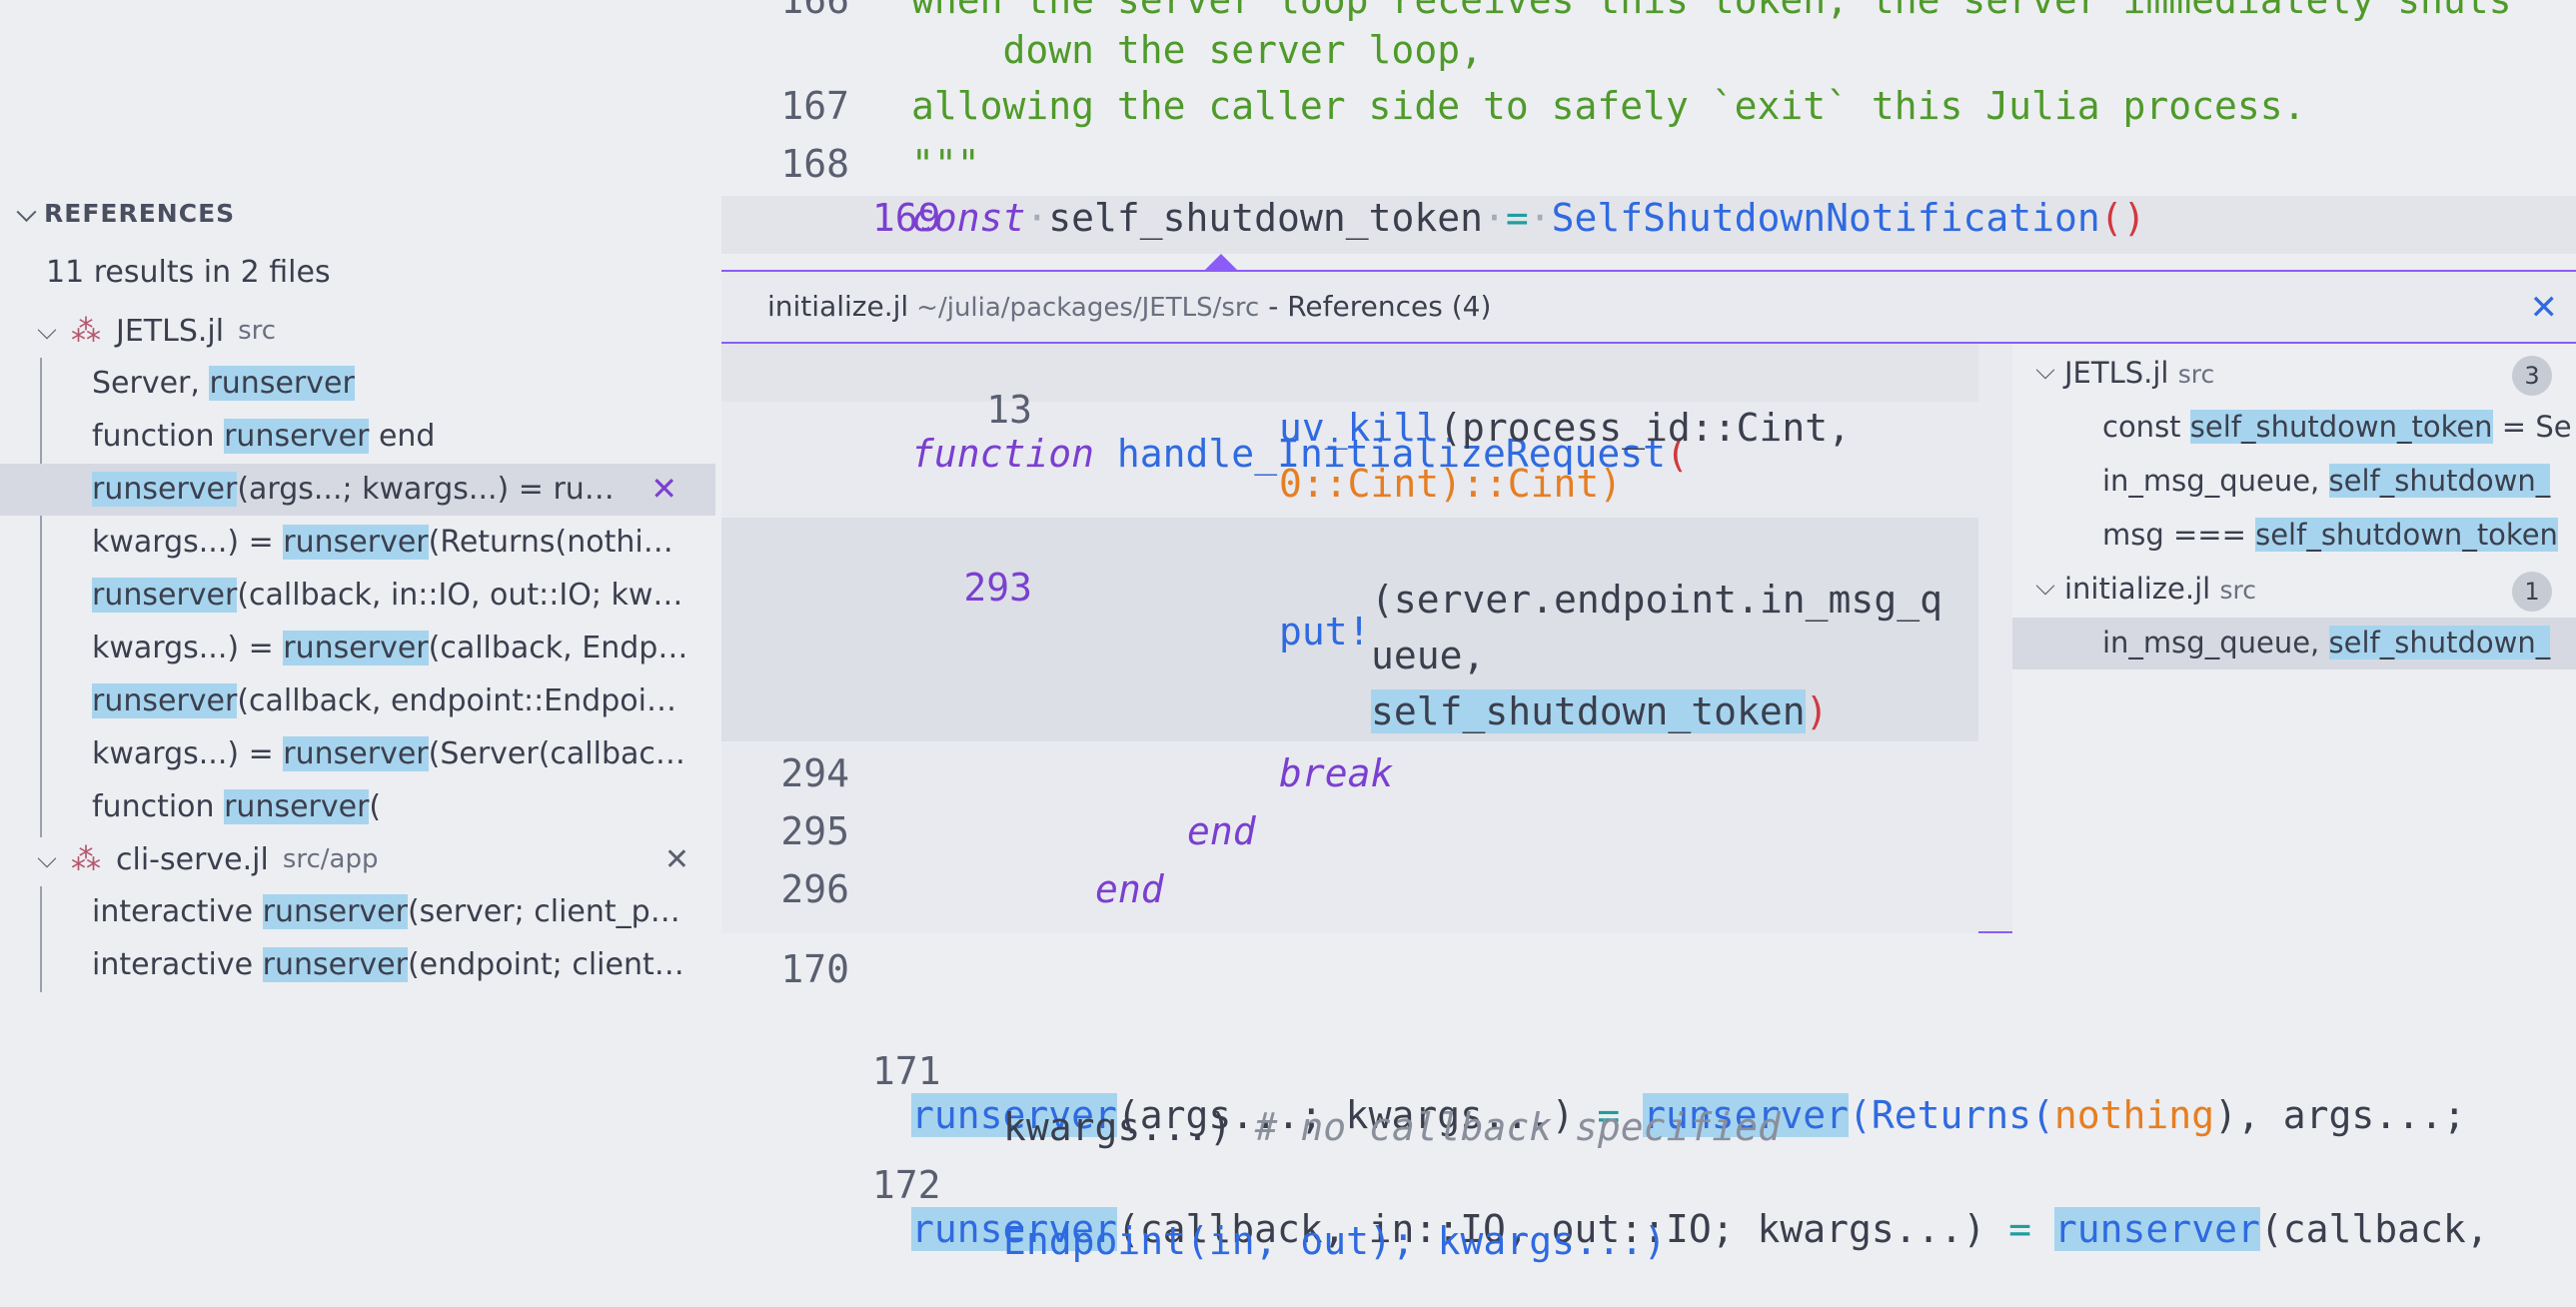 The image size is (2576, 1307). Describe the element at coordinates (330, 859) in the screenshot. I see `file-path: src/app` at that location.